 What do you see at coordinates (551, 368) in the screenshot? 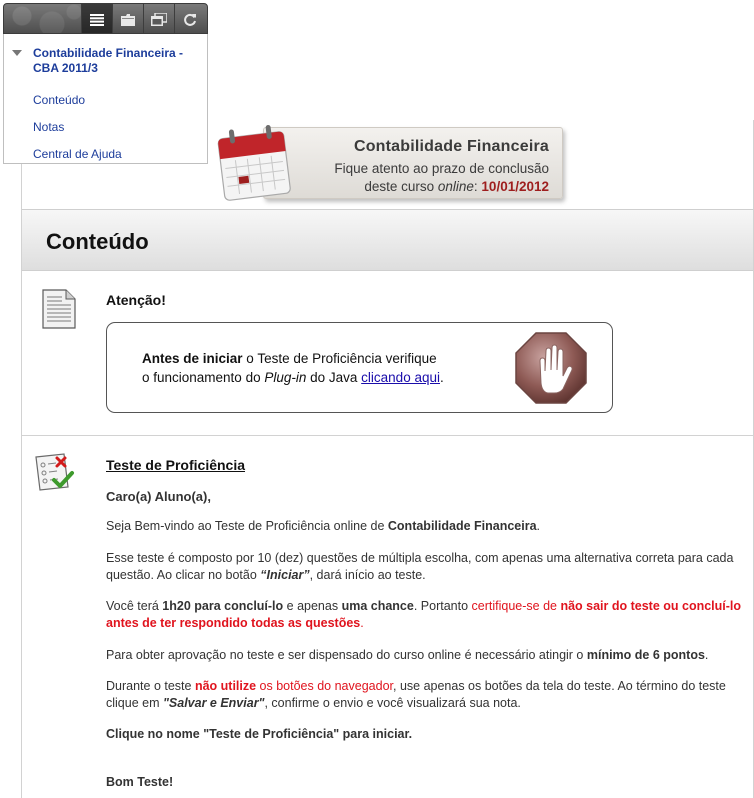
I see `stop-hand-icon` at bounding box center [551, 368].